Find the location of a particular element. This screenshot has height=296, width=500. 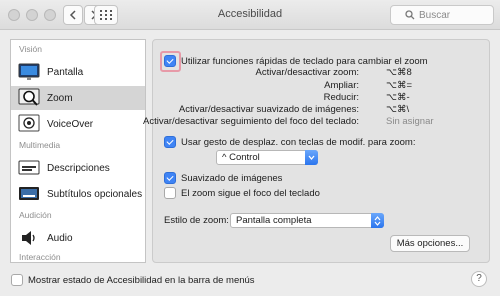

modifier-key-value: ^ Control is located at coordinates (241, 157).